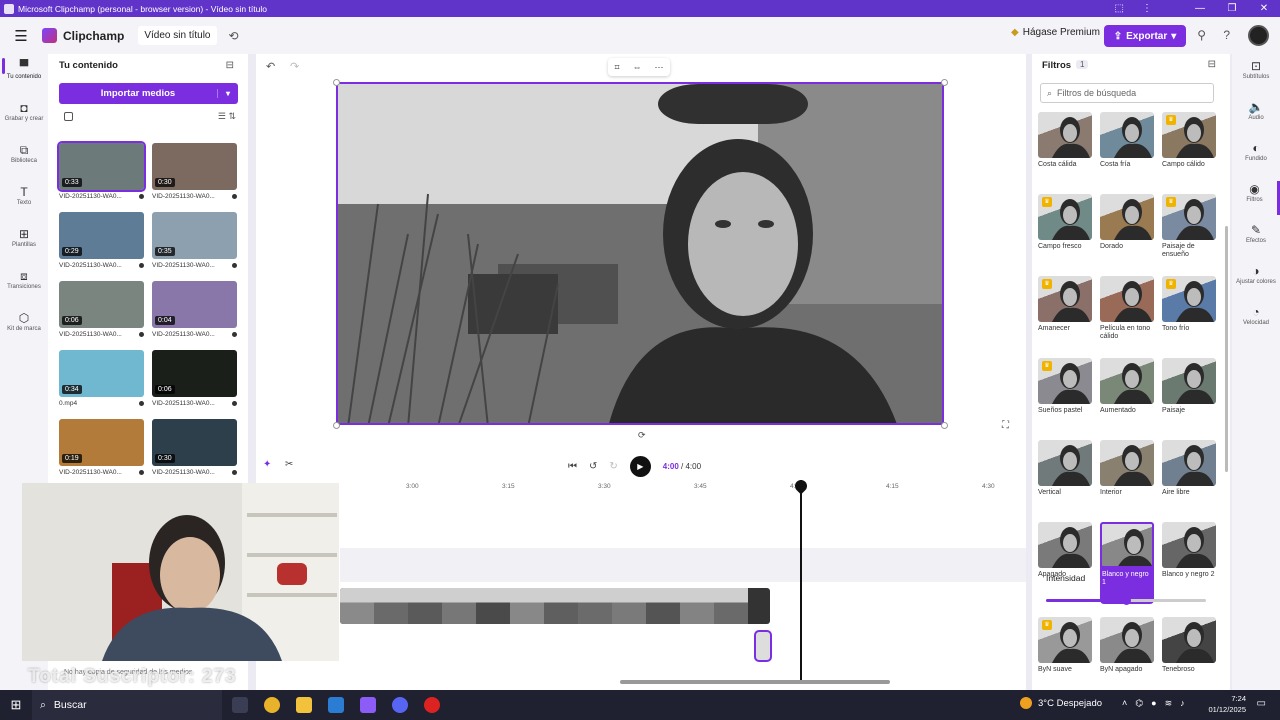  What do you see at coordinates (1256, 157) in the screenshot?
I see `right-rail-item-2: ◐ Fundido` at bounding box center [1256, 157].